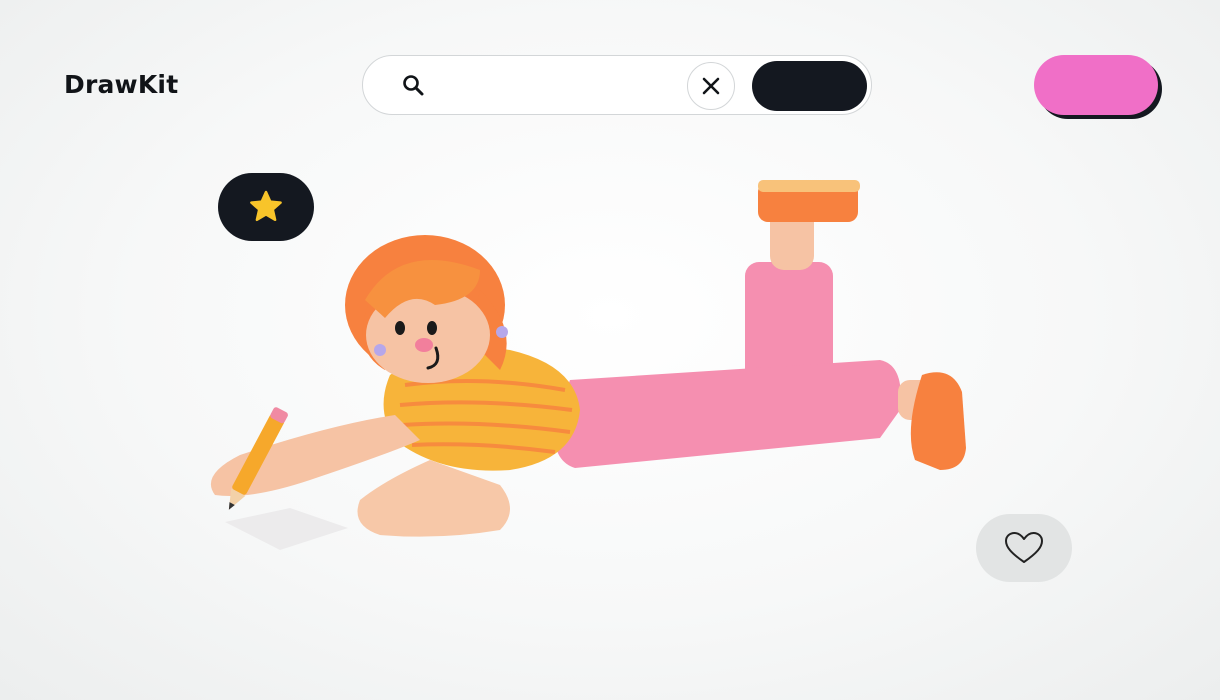 The image size is (1220, 700). I want to click on primary-action-button, so click(1096, 85).